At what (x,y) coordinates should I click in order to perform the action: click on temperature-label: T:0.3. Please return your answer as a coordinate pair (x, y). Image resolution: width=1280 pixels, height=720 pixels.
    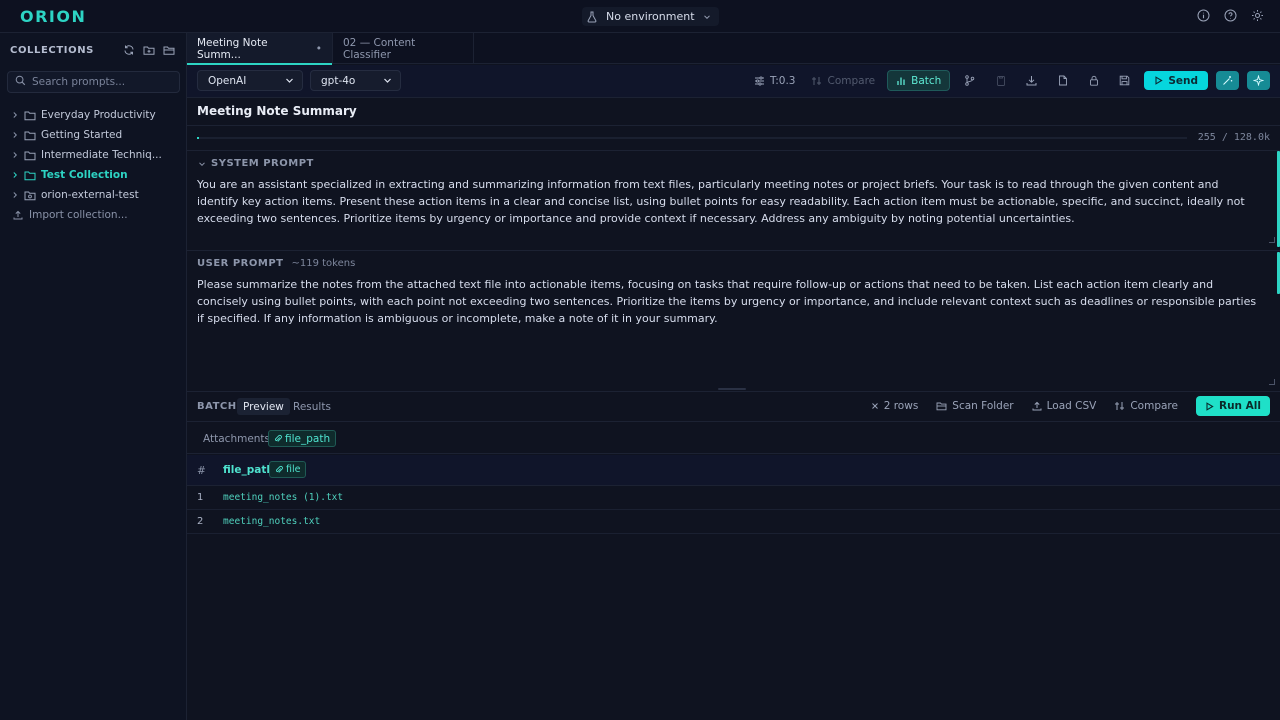
    Looking at the image, I should click on (782, 80).